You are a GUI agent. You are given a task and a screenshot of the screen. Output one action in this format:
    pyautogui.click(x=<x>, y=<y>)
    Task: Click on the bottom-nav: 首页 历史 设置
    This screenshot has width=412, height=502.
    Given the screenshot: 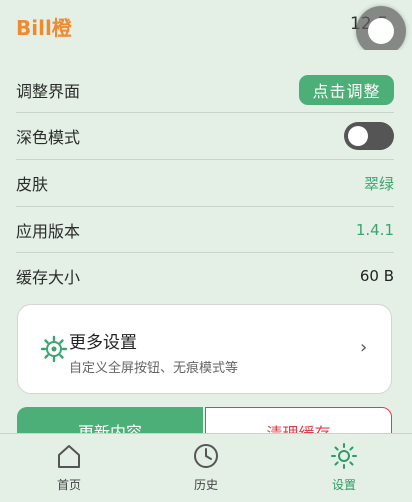 What is the action you would take?
    pyautogui.click(x=206, y=467)
    